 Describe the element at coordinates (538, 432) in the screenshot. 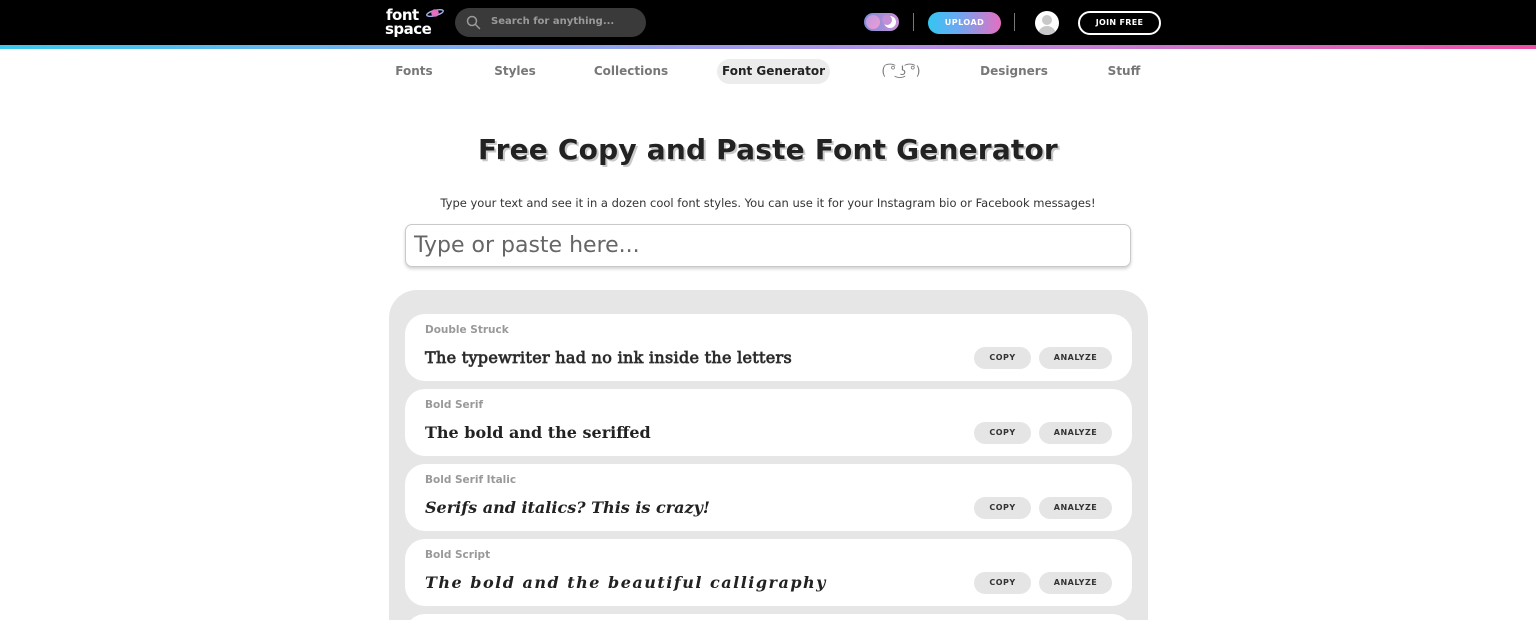

I see `style-sample: The bold and the seriffed` at that location.